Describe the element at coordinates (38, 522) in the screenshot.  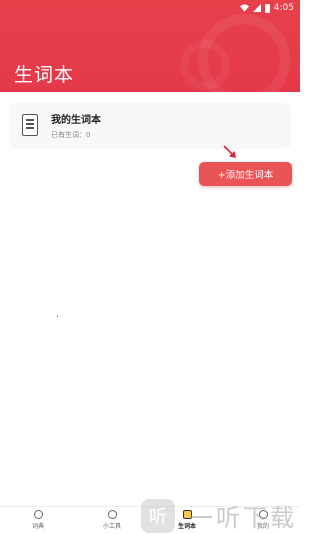
I see `nav-item-dictionary: 词典` at that location.